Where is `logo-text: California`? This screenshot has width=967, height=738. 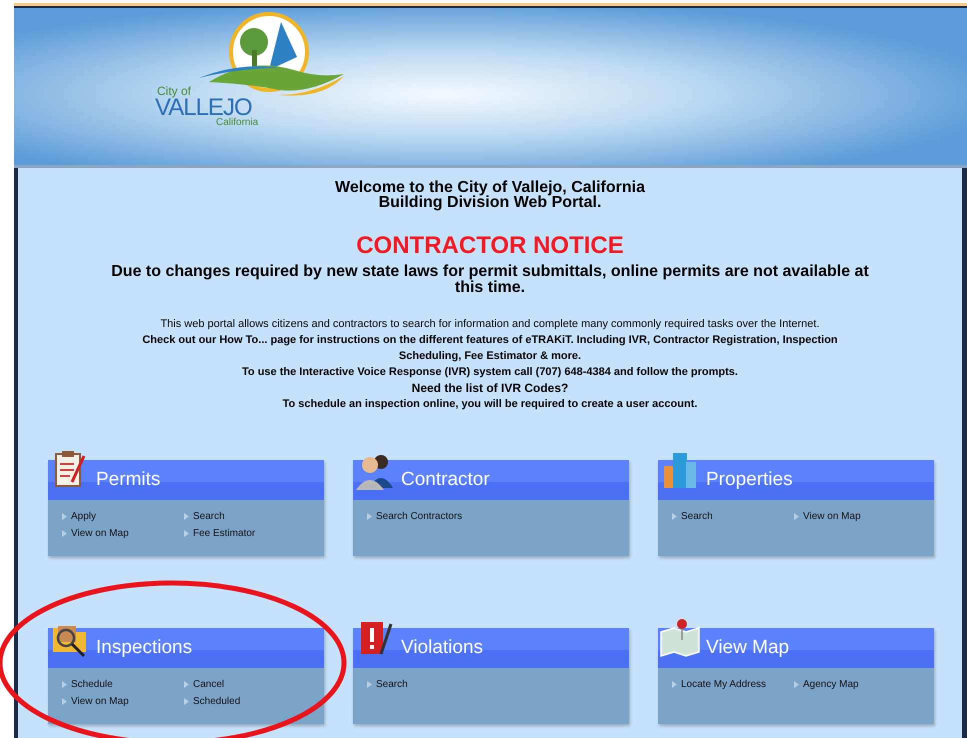 logo-text: California is located at coordinates (237, 122).